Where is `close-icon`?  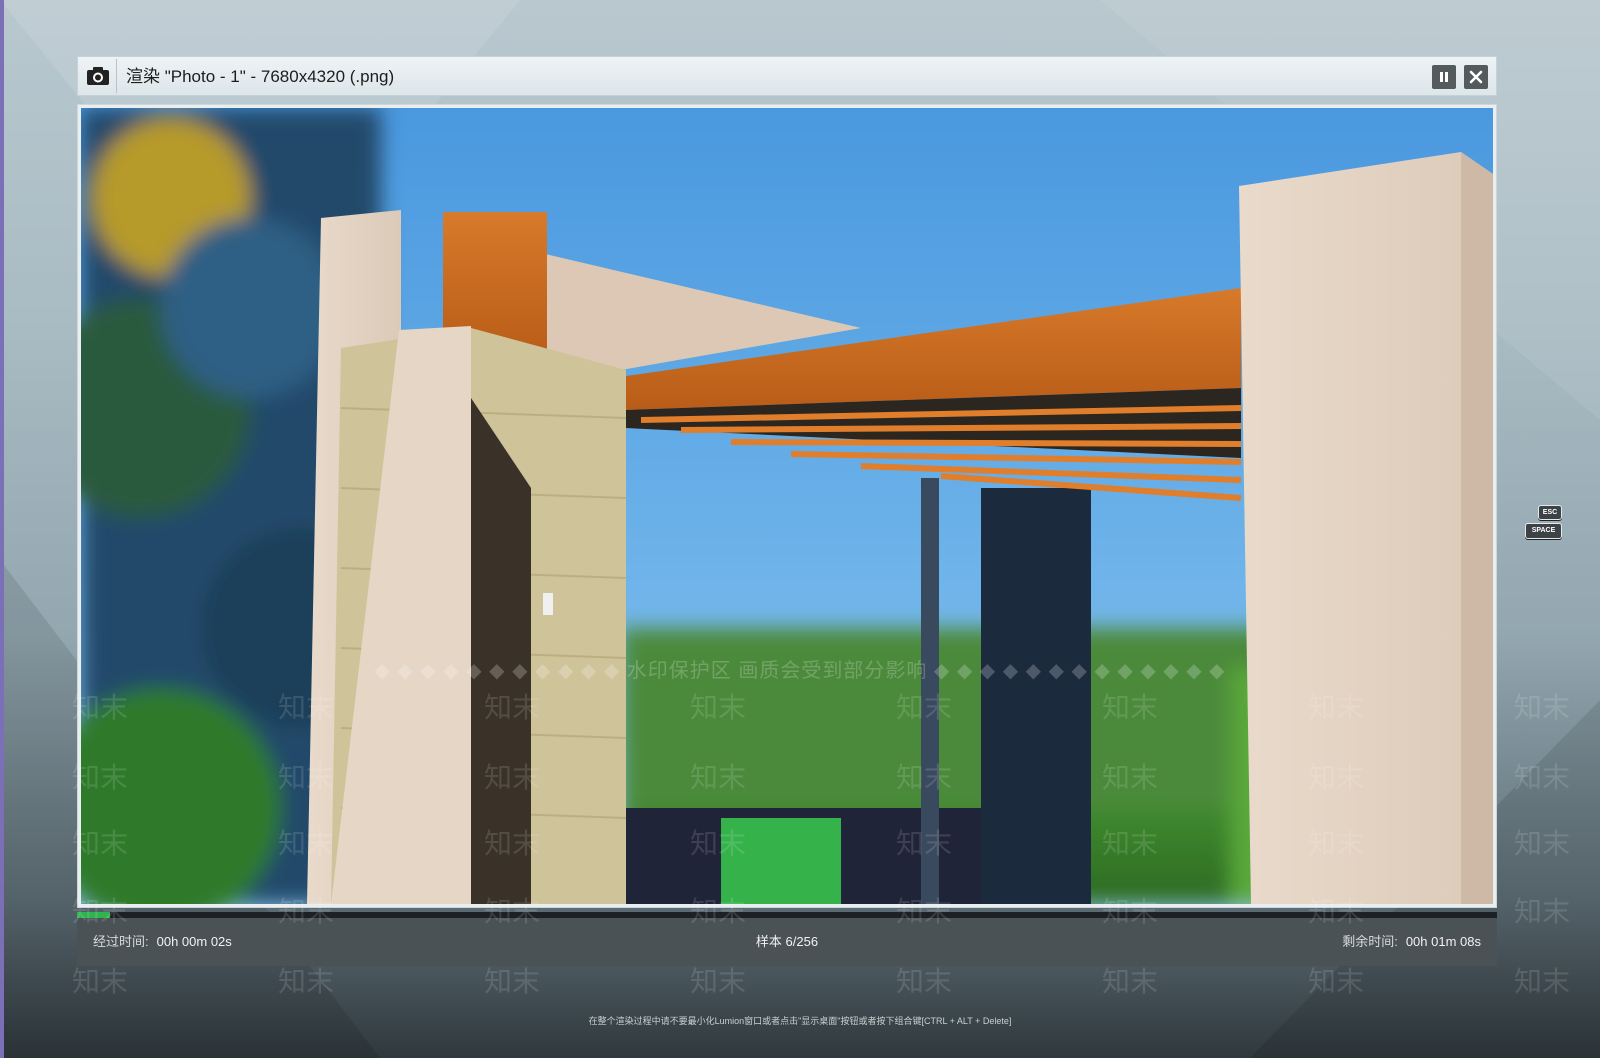
close-icon is located at coordinates (1476, 77).